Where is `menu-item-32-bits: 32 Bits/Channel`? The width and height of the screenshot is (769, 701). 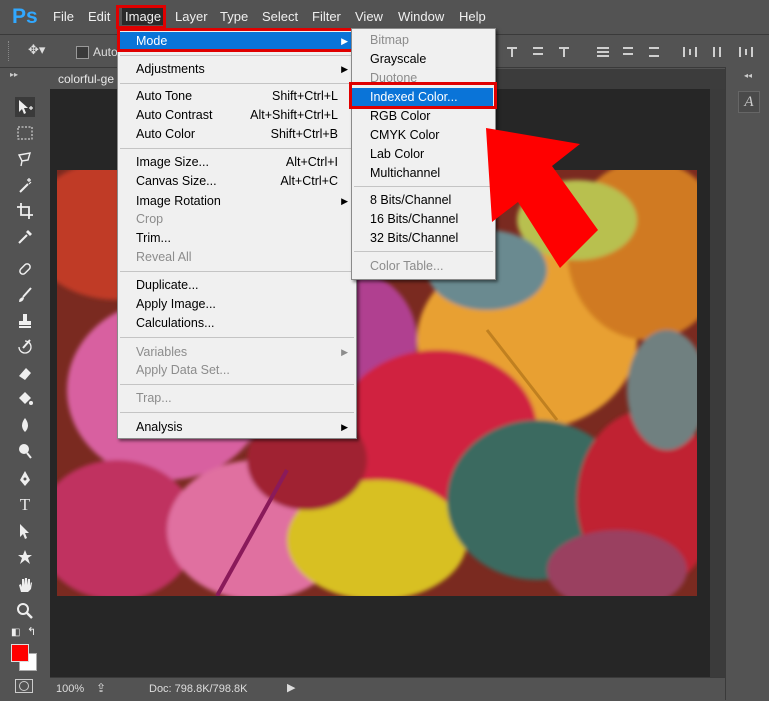 menu-item-32-bits: 32 Bits/Channel is located at coordinates (422, 238).